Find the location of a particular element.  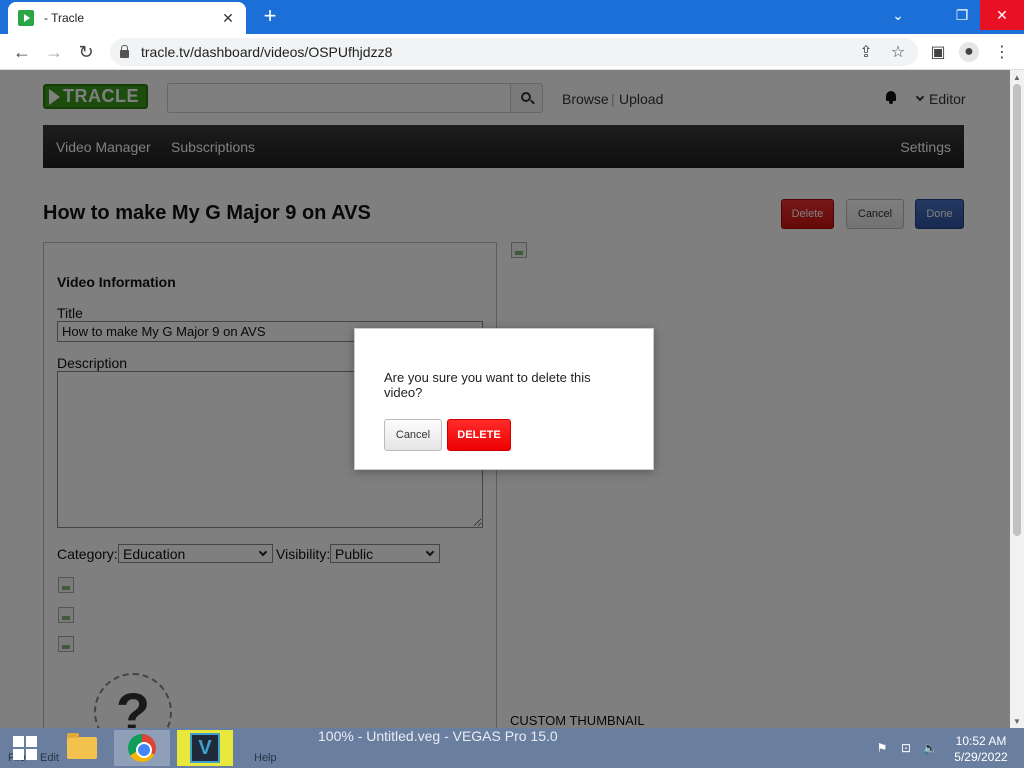

lock-icon is located at coordinates (124, 51).